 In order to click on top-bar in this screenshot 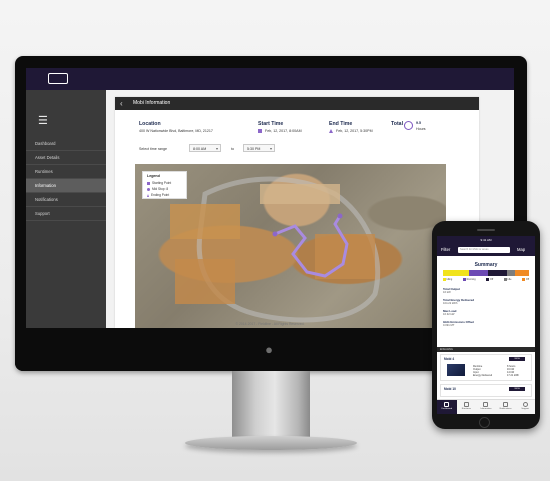, I will do `click(270, 79)`.